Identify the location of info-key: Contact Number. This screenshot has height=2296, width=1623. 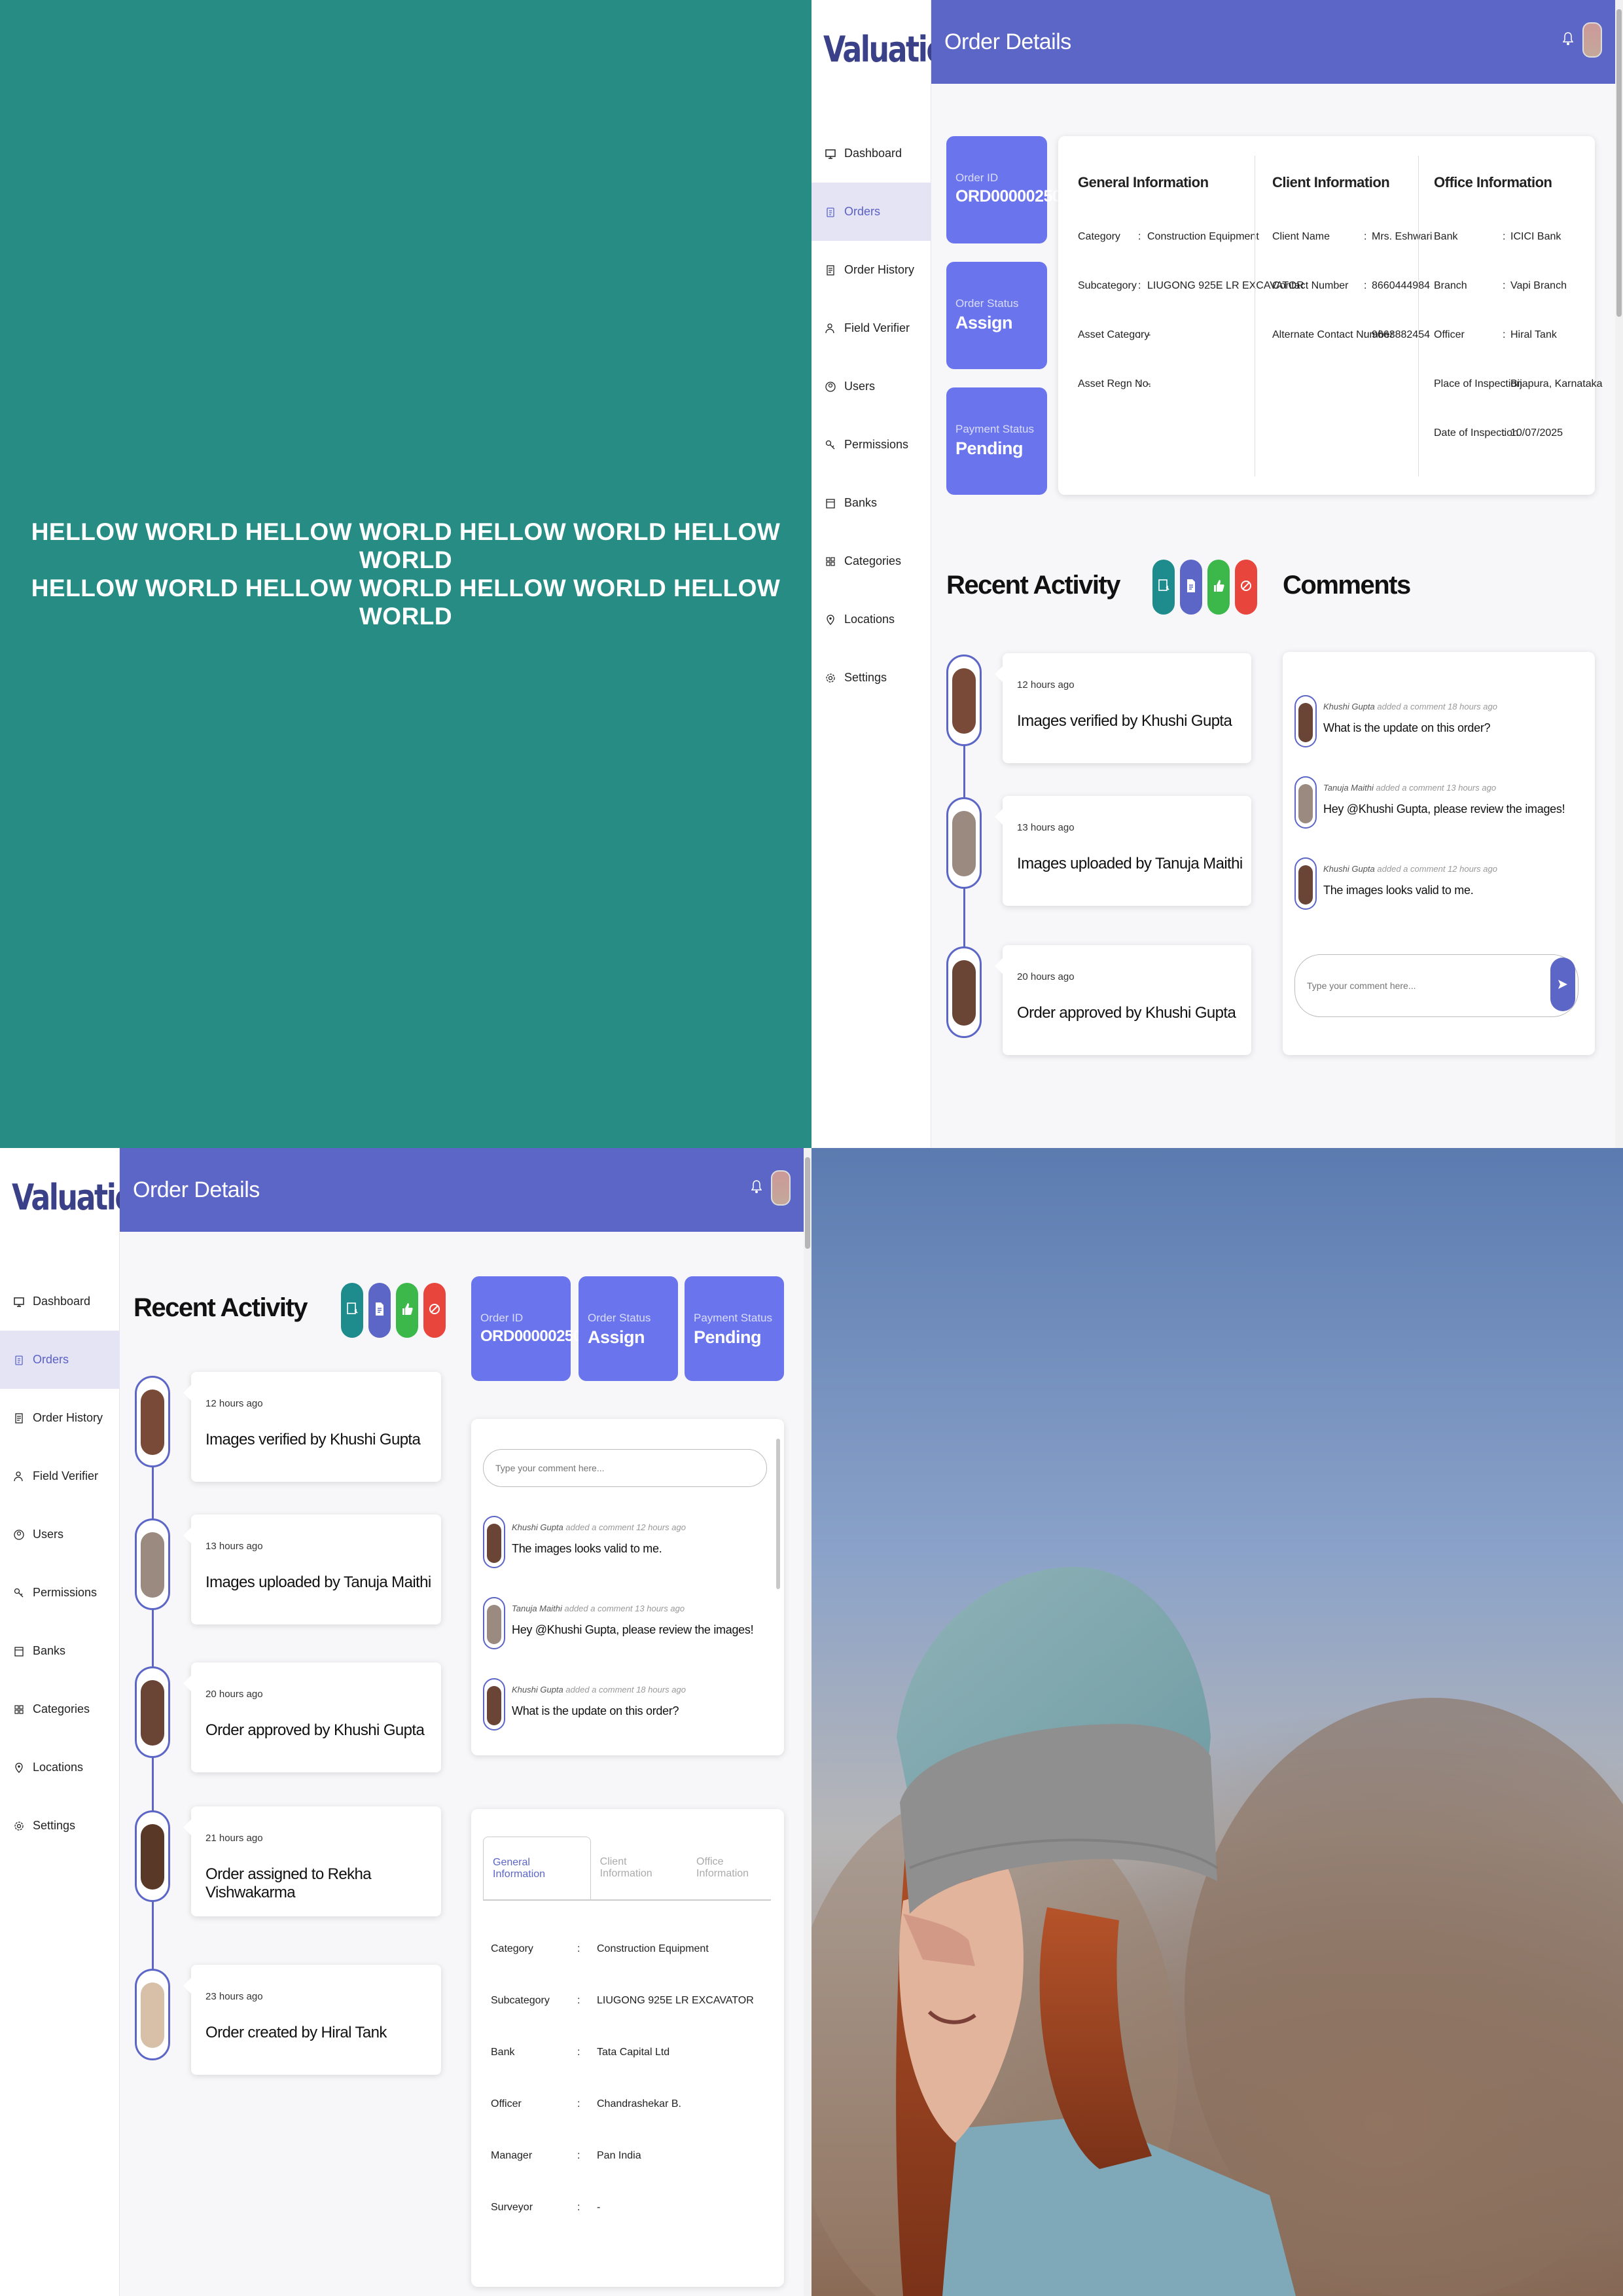
(1310, 285).